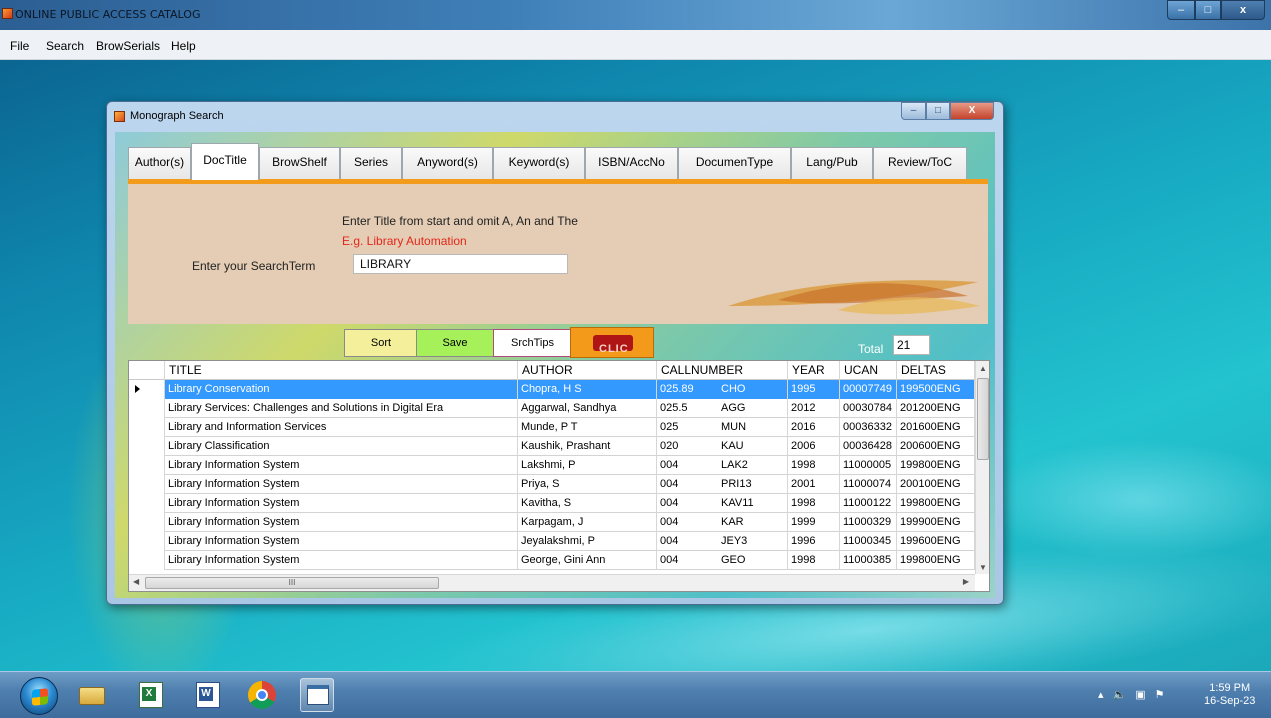 This screenshot has width=1271, height=718. Describe the element at coordinates (722, 541) in the screenshot. I see `cell-callnumber: 004 JEY3` at that location.